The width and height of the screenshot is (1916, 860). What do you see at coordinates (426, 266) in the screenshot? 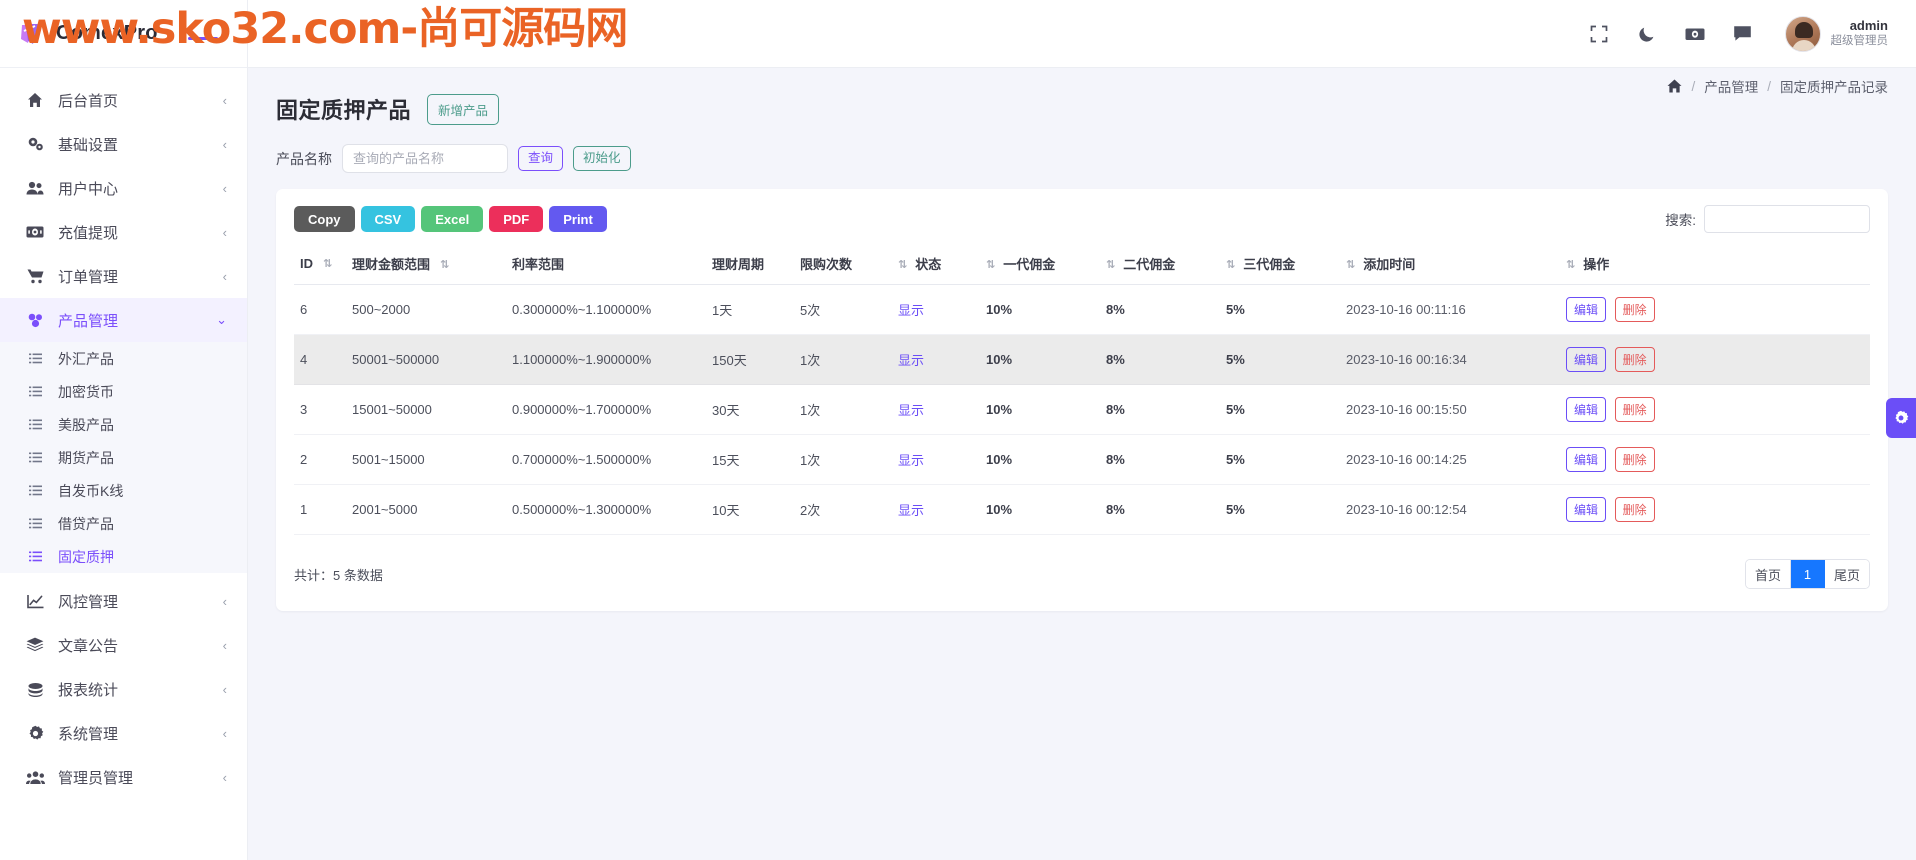
I see `th-amount-range: 理财金额范围 ⇅` at bounding box center [426, 266].